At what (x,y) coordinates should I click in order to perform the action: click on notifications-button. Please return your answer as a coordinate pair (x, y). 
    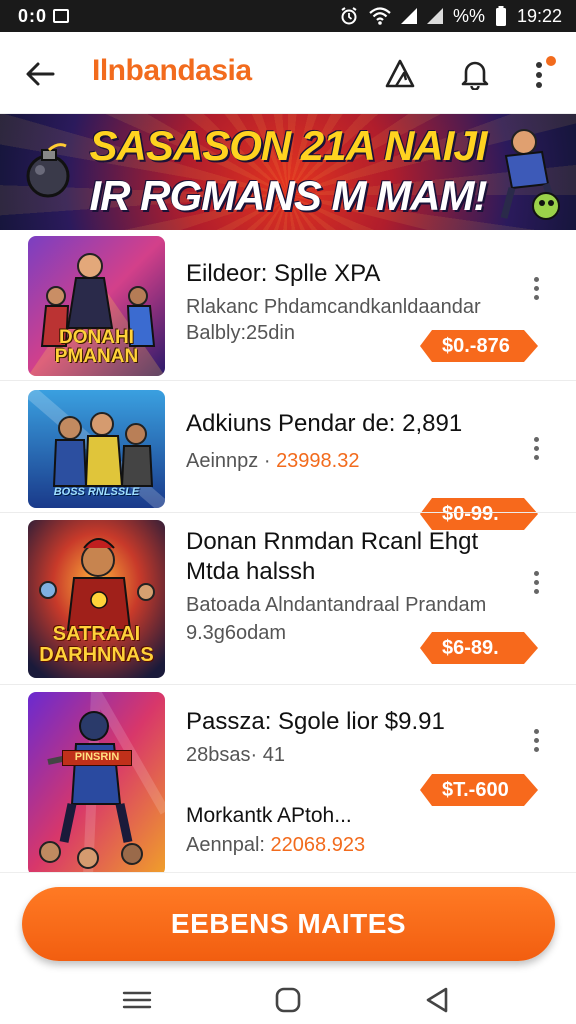
    Looking at the image, I should click on (475, 74).